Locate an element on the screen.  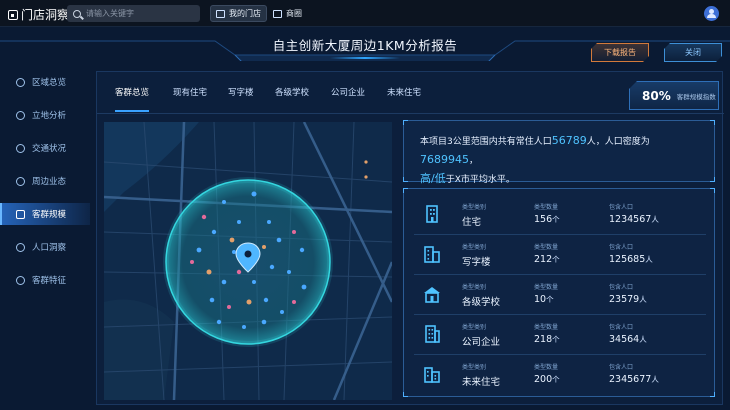
type-name: 未来住宅 is located at coordinates (481, 382).